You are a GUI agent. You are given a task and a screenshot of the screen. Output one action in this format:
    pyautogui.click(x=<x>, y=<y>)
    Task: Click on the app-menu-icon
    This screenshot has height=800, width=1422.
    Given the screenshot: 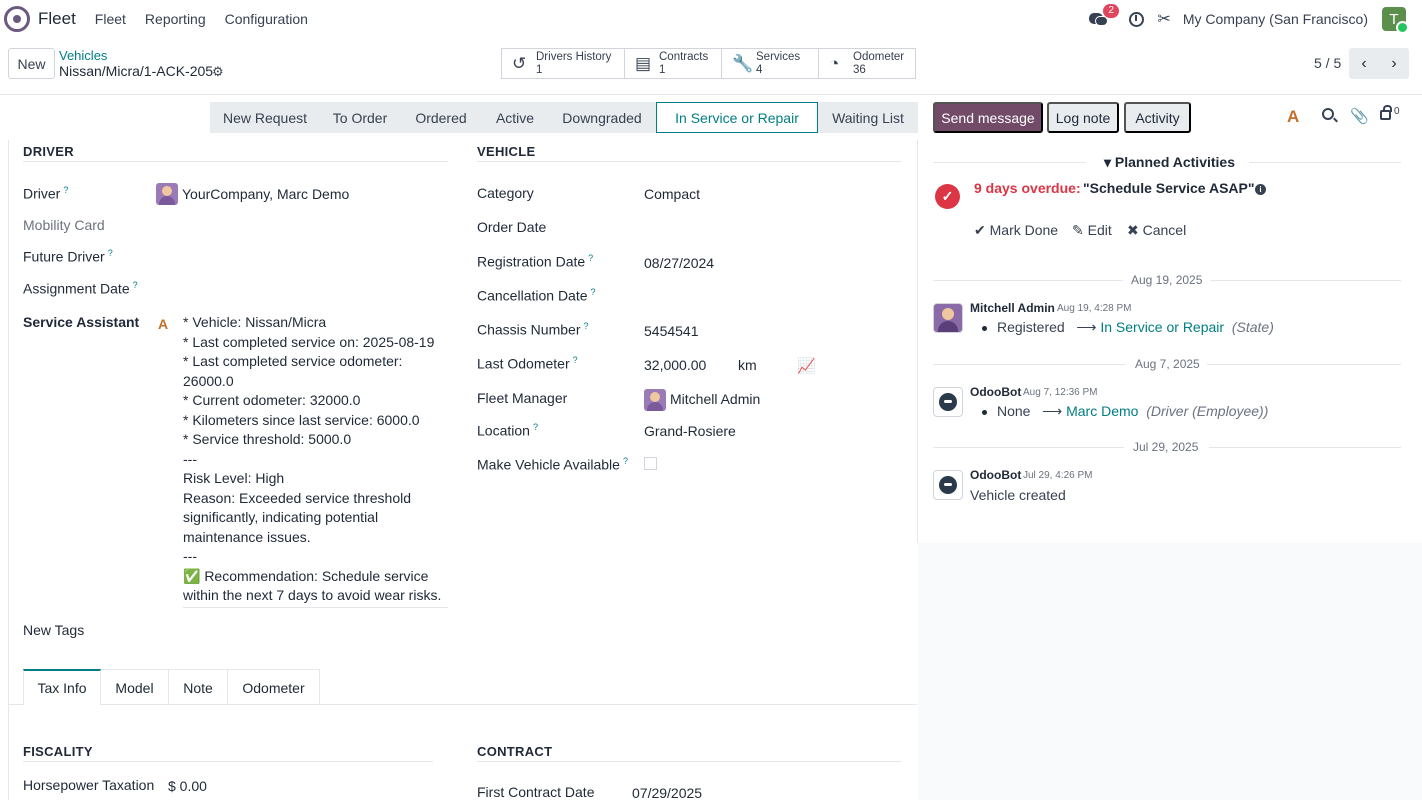 What is the action you would take?
    pyautogui.click(x=17, y=19)
    